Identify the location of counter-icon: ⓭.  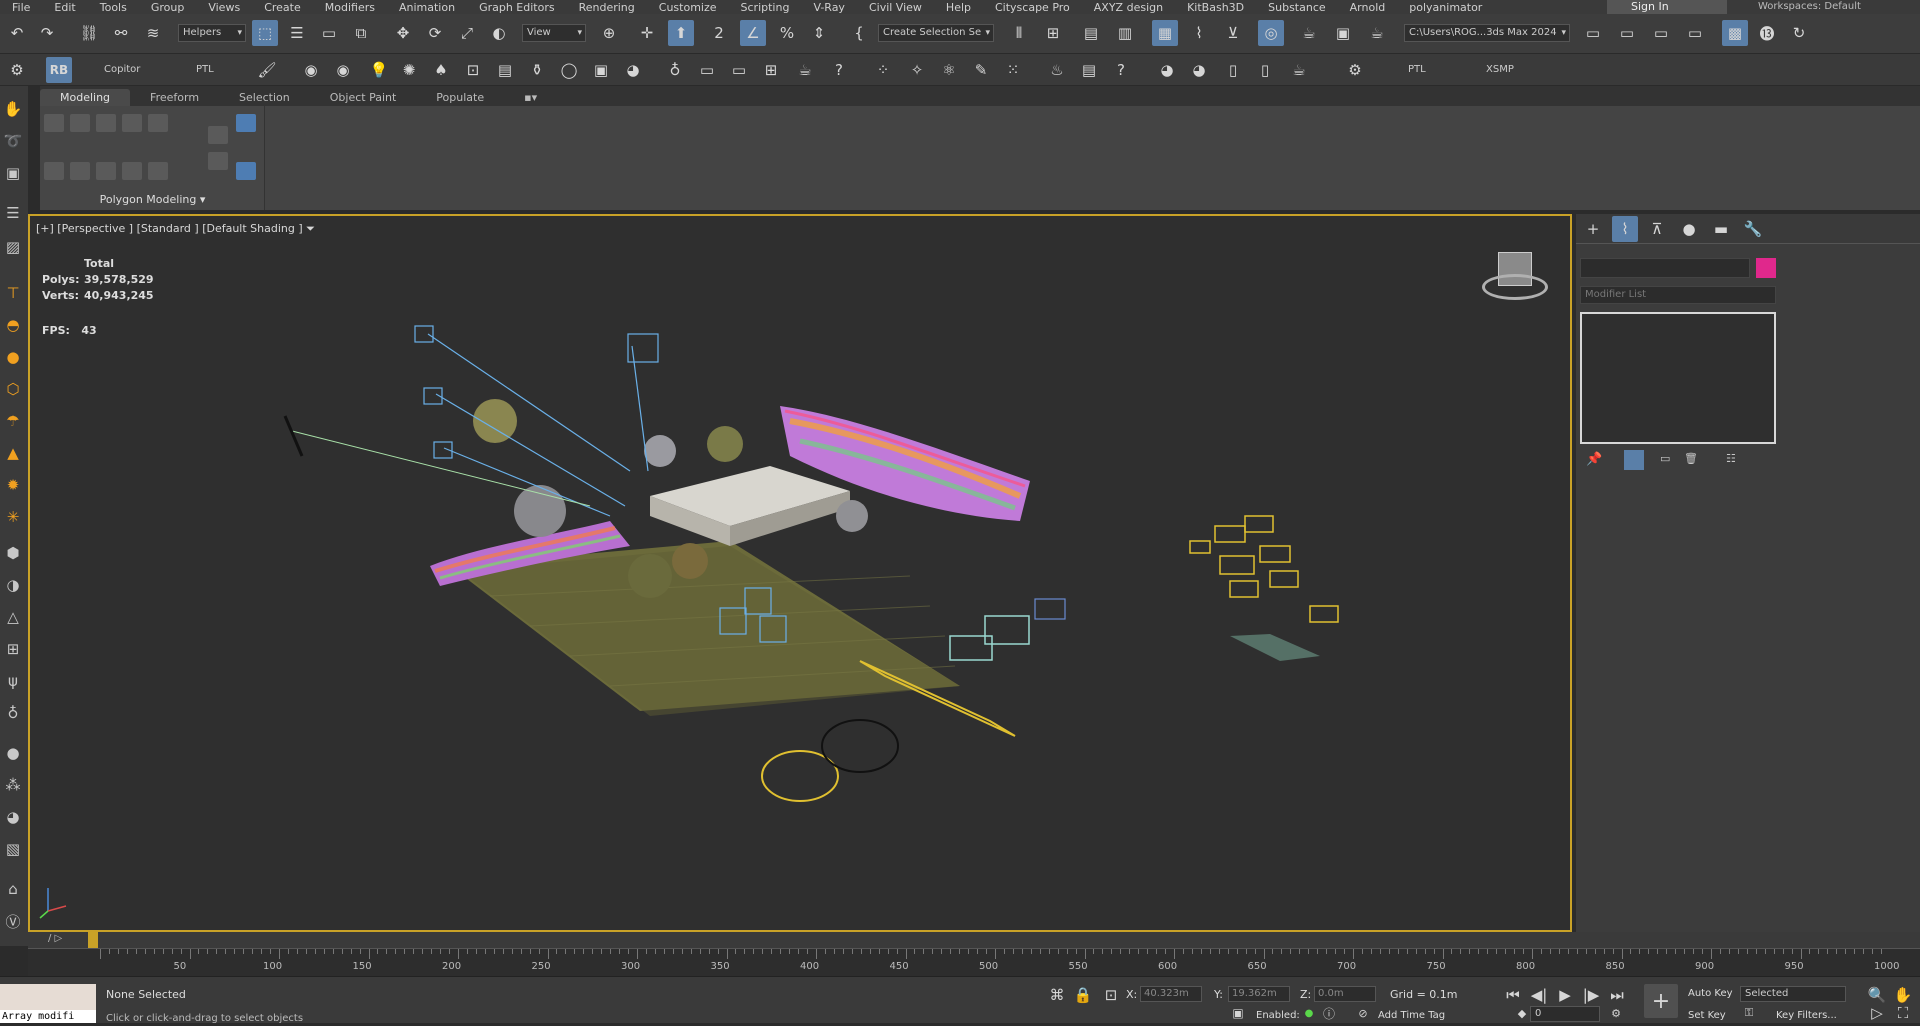
(1767, 33).